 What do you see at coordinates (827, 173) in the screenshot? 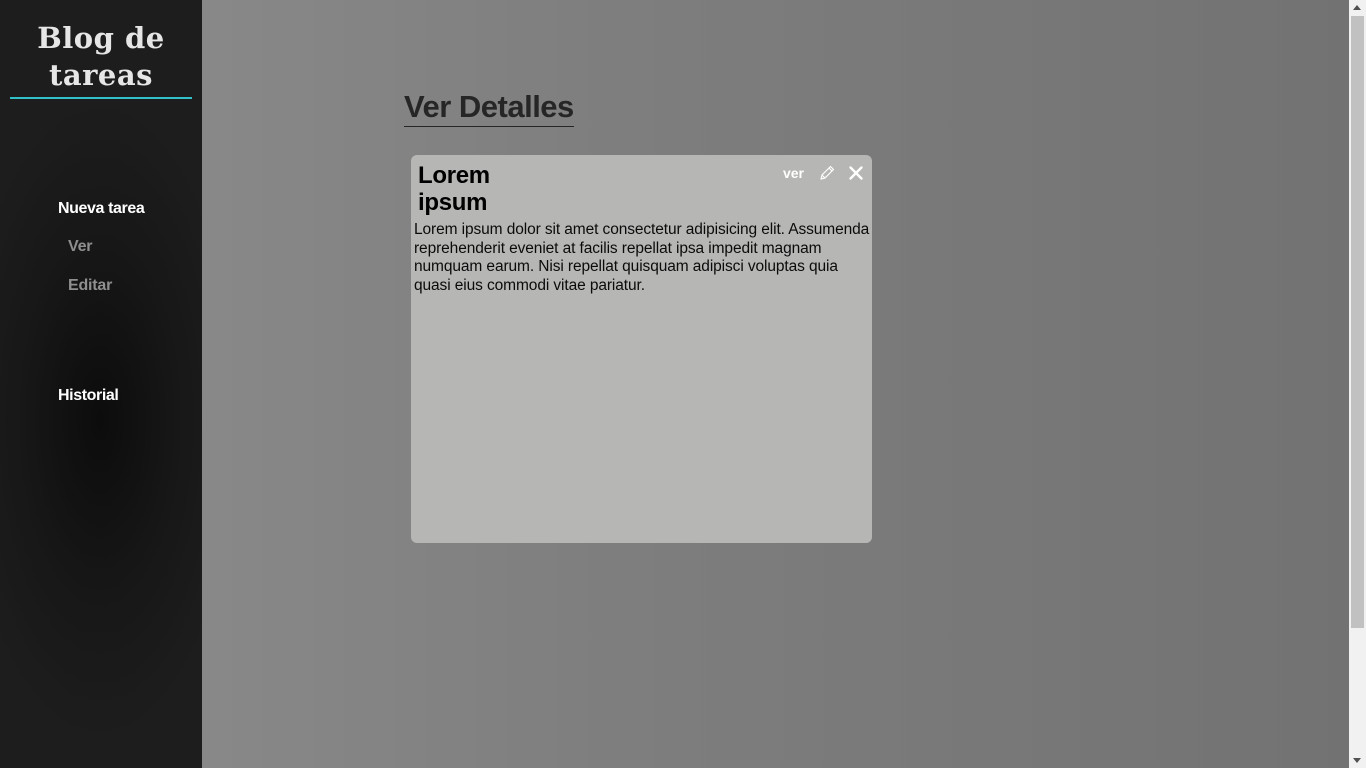
I see `pencil-icon` at bounding box center [827, 173].